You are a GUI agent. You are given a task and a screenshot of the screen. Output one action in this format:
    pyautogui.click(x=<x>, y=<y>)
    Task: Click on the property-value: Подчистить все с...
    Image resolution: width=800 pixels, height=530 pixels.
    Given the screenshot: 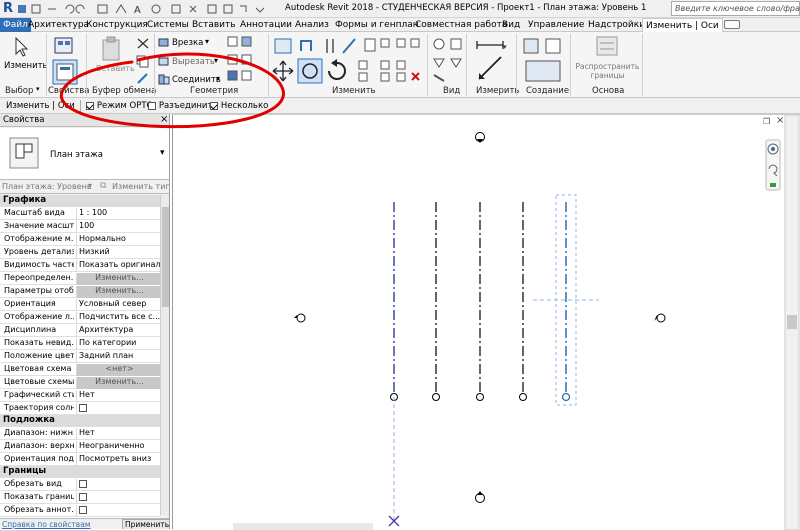 What is the action you would take?
    pyautogui.click(x=118, y=318)
    